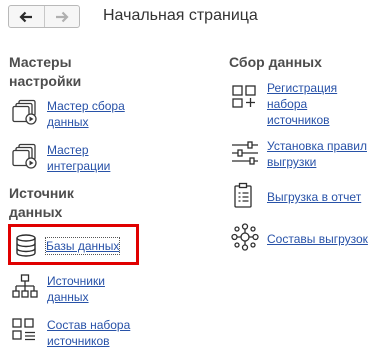 The image size is (379, 353). What do you see at coordinates (275, 62) in the screenshot?
I see `section-title-collect: Сбор данных` at bounding box center [275, 62].